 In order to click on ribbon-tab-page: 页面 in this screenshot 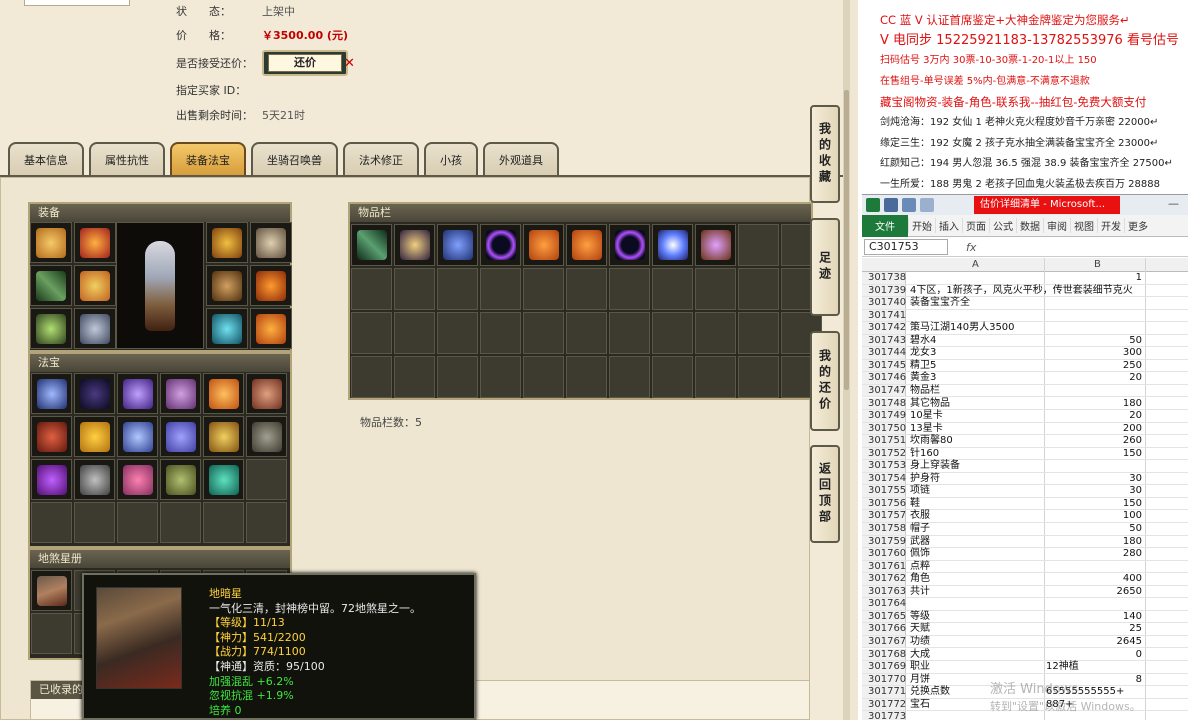, I will do `click(975, 225)`.